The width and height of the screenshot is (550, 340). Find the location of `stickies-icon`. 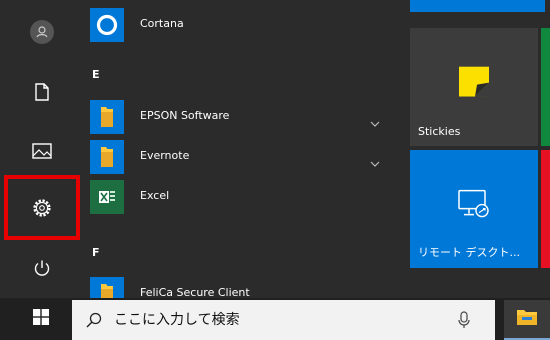

stickies-icon is located at coordinates (474, 83).